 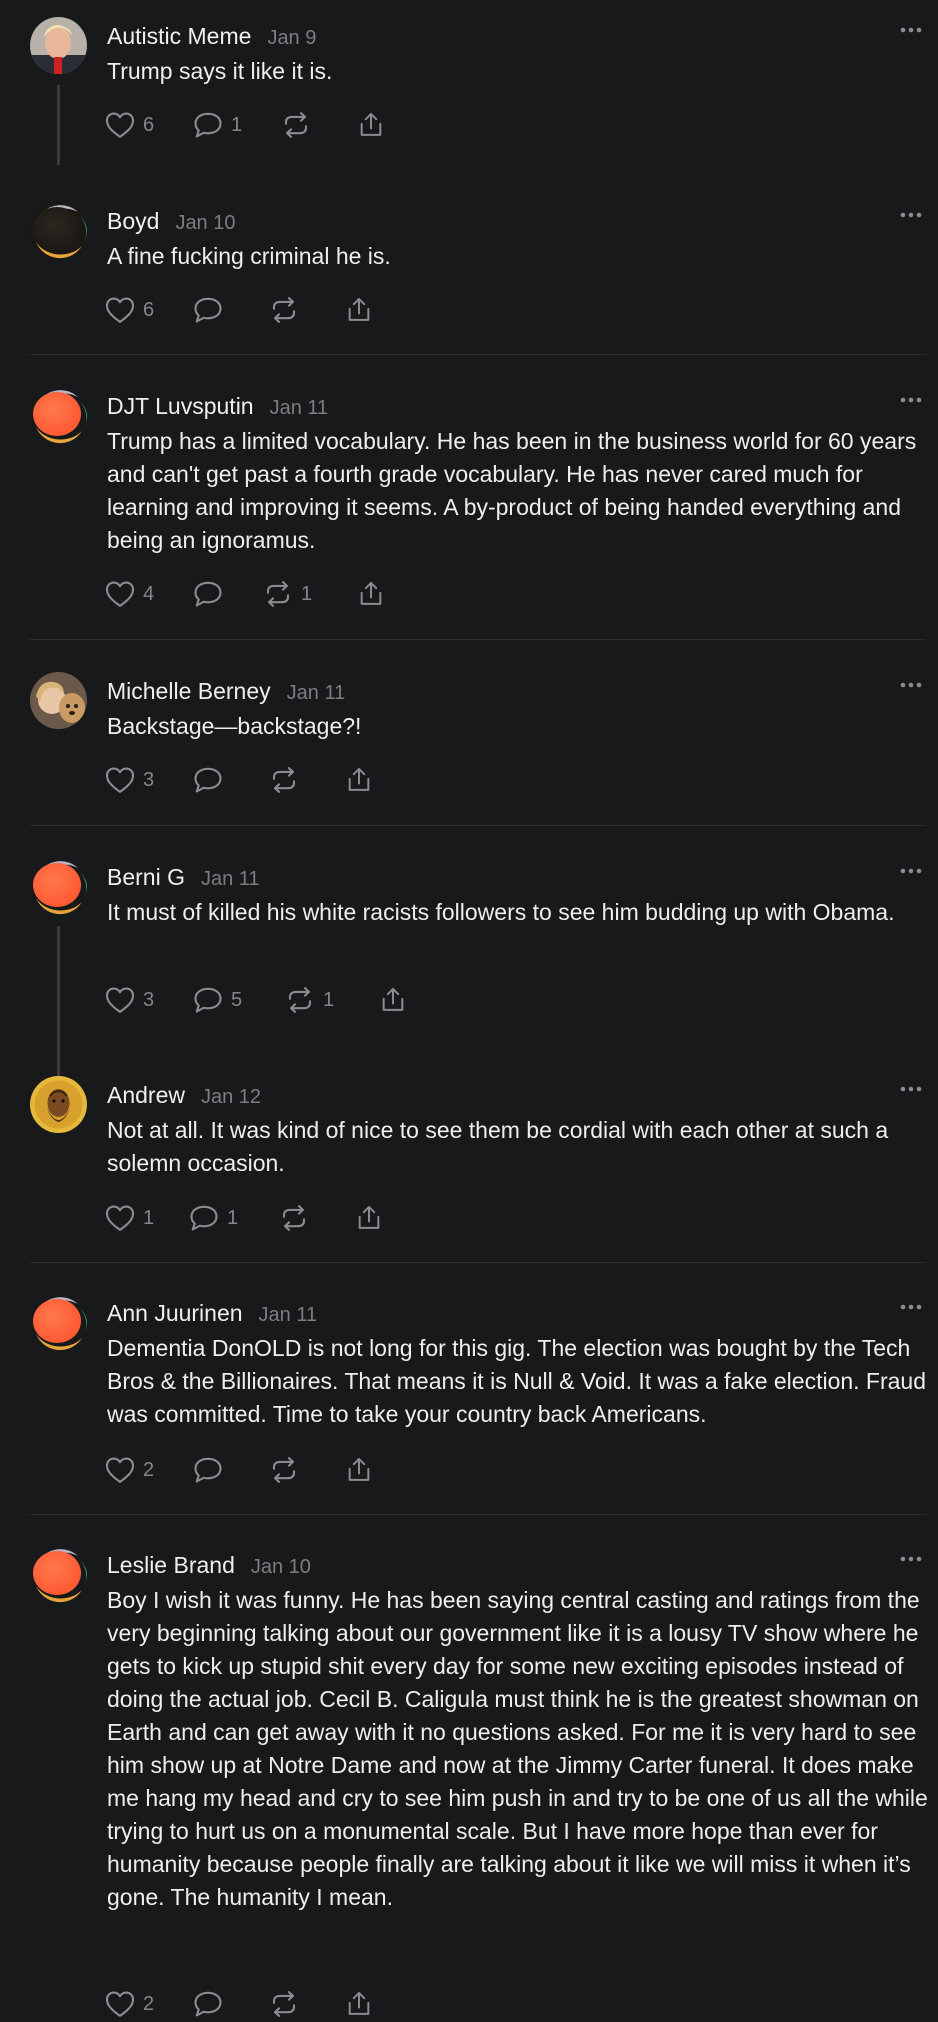 I want to click on repost-count: 1, so click(x=307, y=593).